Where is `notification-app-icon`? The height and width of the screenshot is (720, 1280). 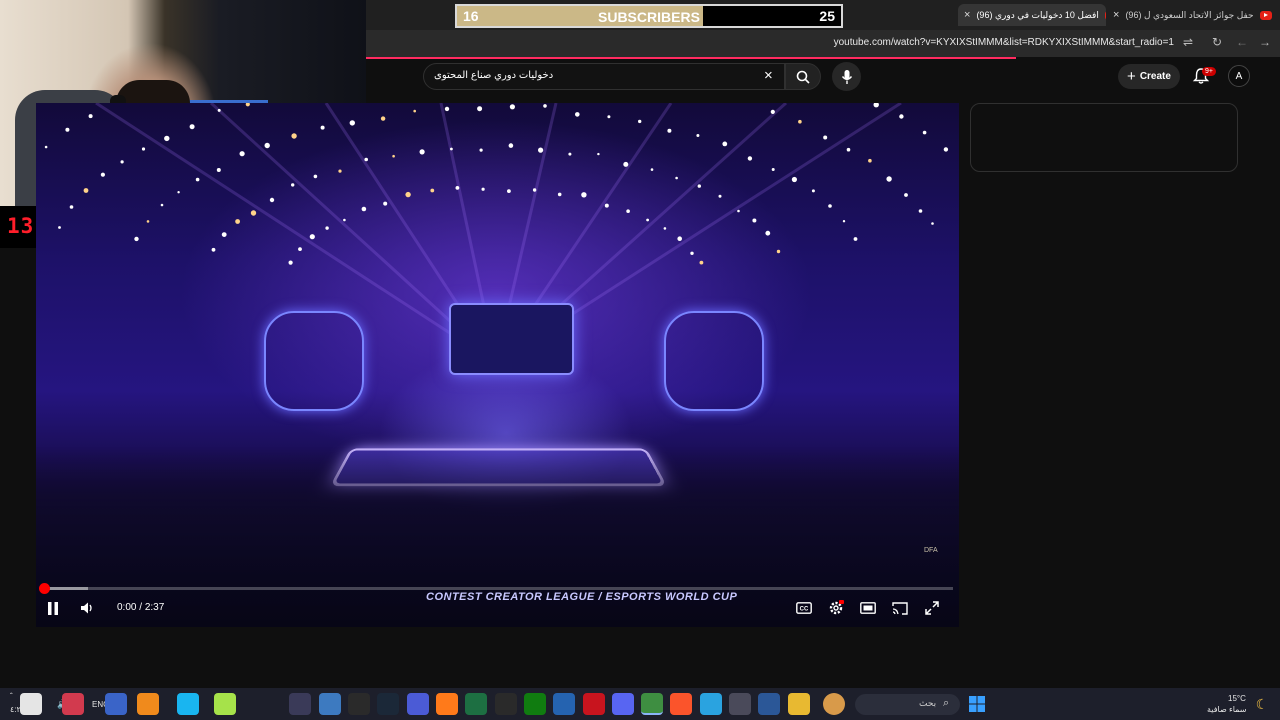
notification-app-icon is located at coordinates (31, 704).